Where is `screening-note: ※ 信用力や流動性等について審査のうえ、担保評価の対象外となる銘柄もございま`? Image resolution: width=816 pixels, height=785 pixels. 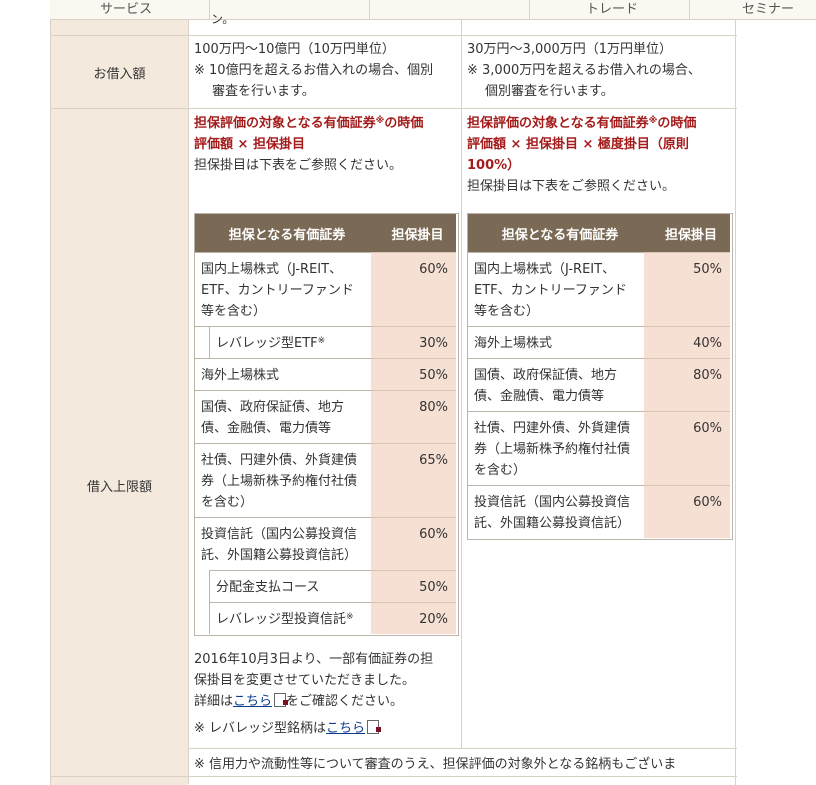 screening-note: ※ 信用力や流動性等について審査のうえ、担保評価の対象外となる銘柄もございま is located at coordinates (435, 764).